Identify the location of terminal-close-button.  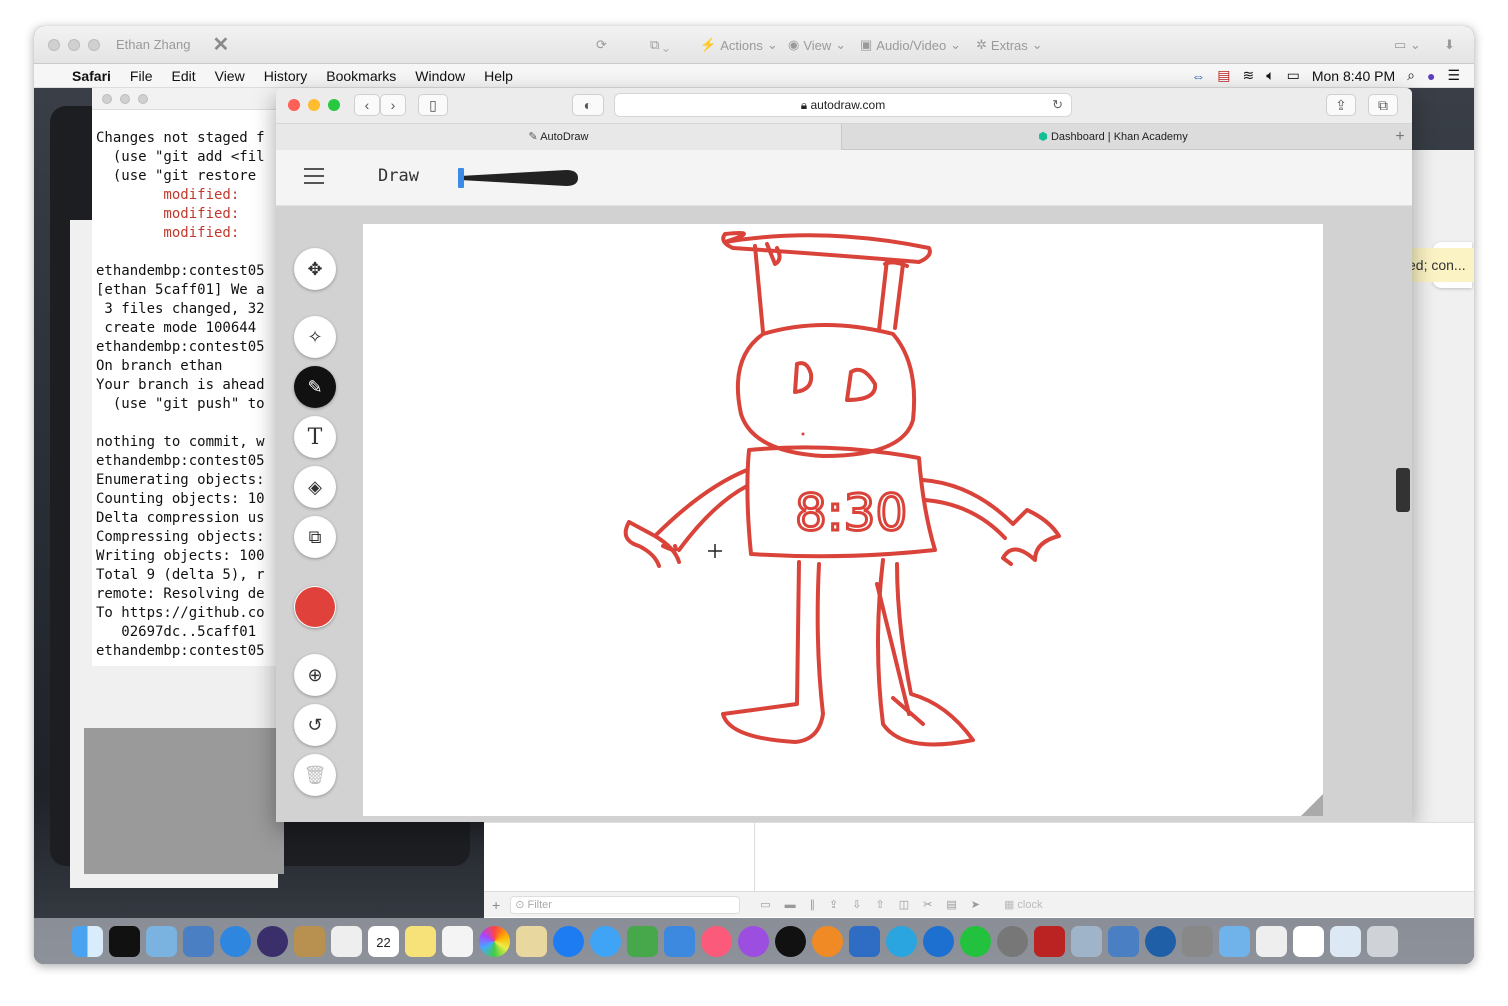
(107, 98).